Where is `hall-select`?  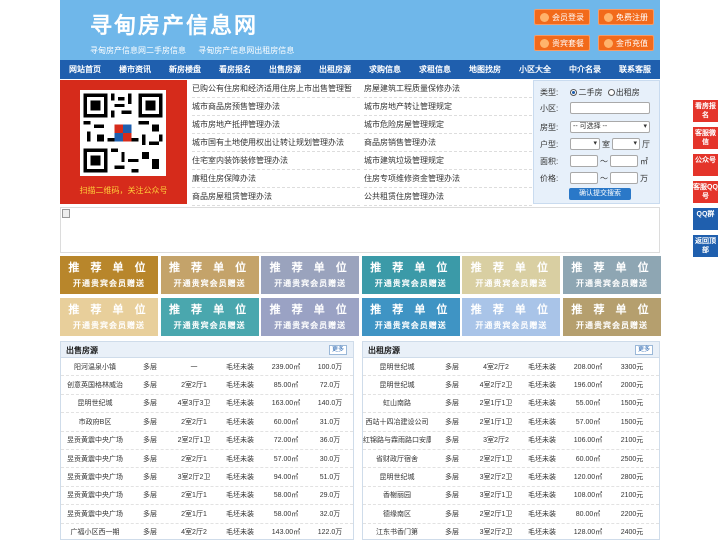
hall-select is located at coordinates (626, 144).